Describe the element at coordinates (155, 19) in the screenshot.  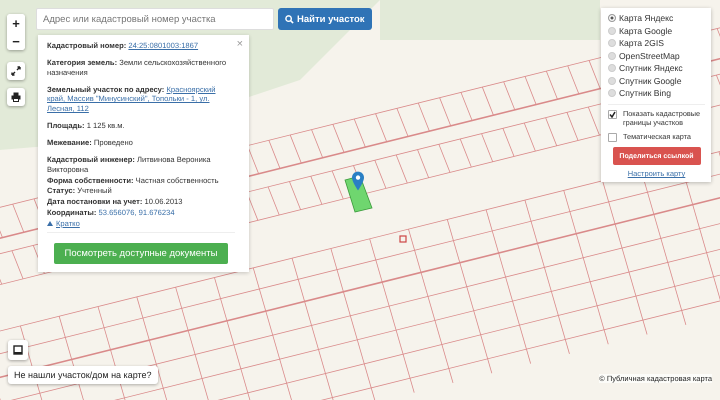
I see `search-field: Адрес или кадастровый номер участка` at that location.